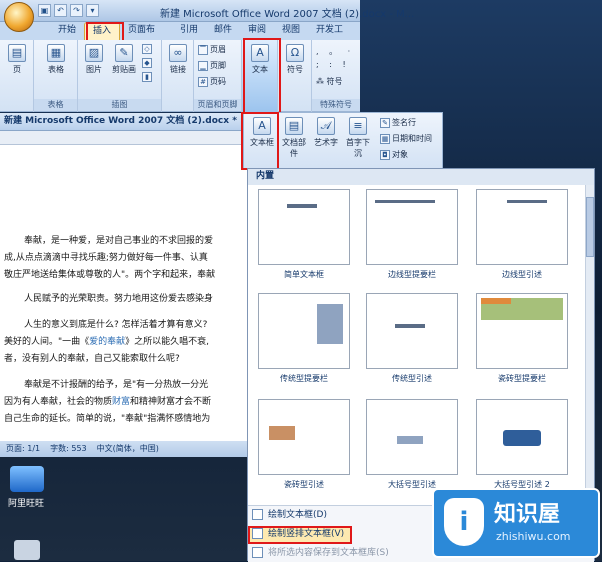 The height and width of the screenshot is (562, 602). I want to click on paragraph-3-line-3: 者，没有别人的奉献，自己又能索取什么呢?, so click(92, 359).